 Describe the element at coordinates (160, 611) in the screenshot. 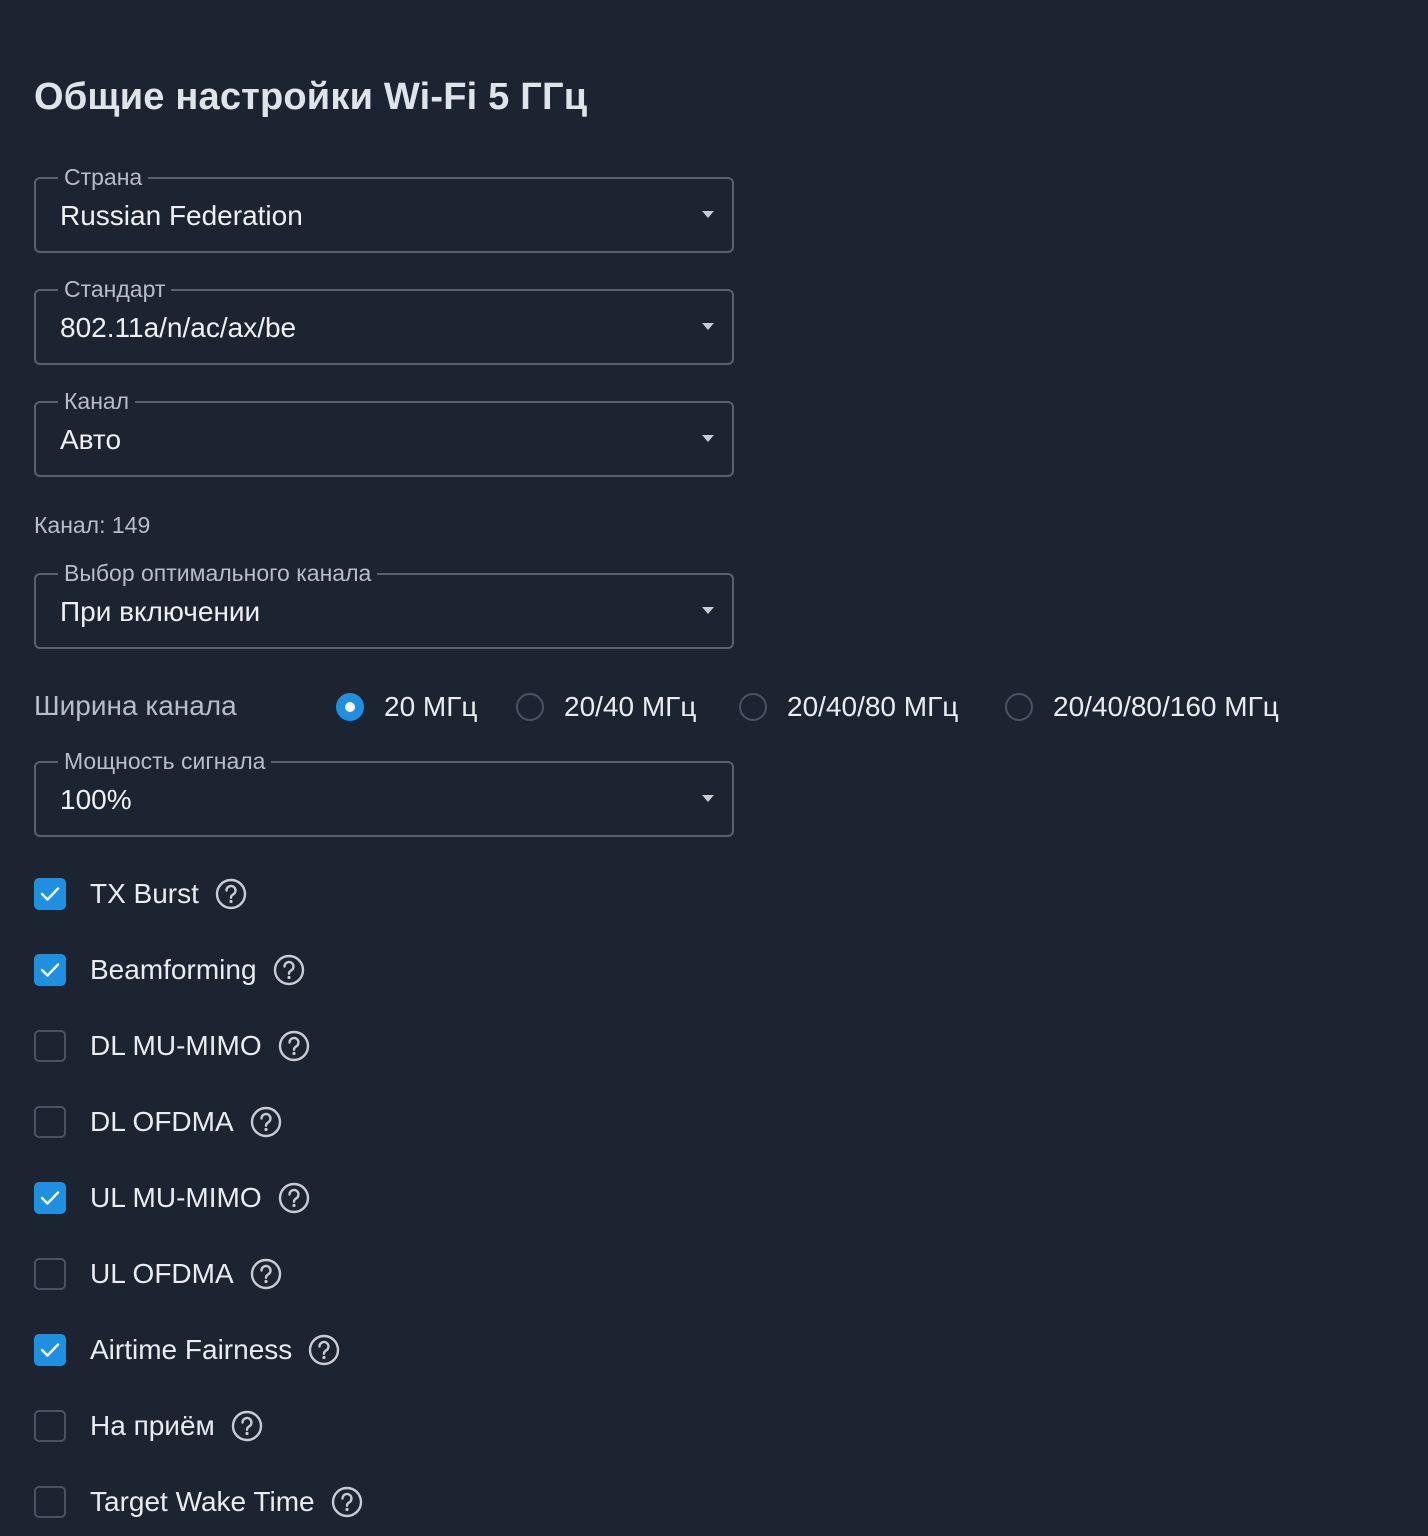

I see `optimal-channel-select-value: При включении` at that location.